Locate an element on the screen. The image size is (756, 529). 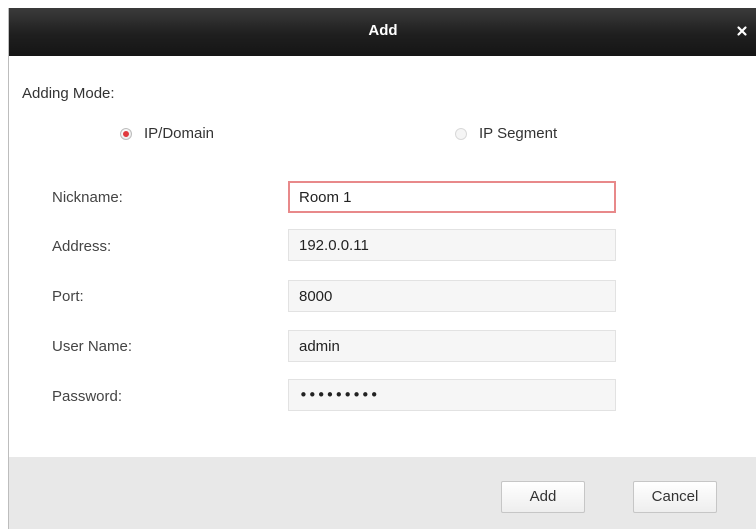
radio-ip-segment: IP Segment is located at coordinates (506, 133).